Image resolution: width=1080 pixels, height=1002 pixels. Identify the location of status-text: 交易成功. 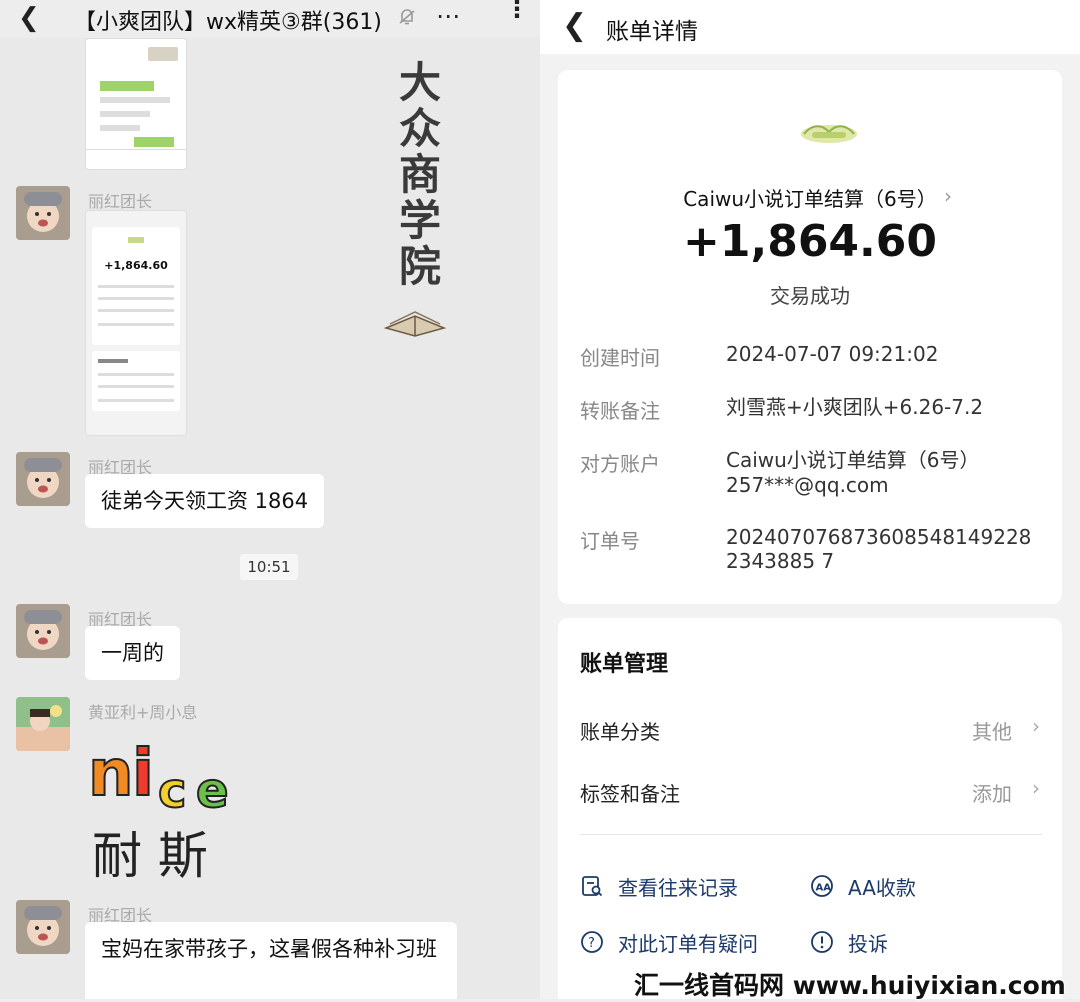
(810, 296).